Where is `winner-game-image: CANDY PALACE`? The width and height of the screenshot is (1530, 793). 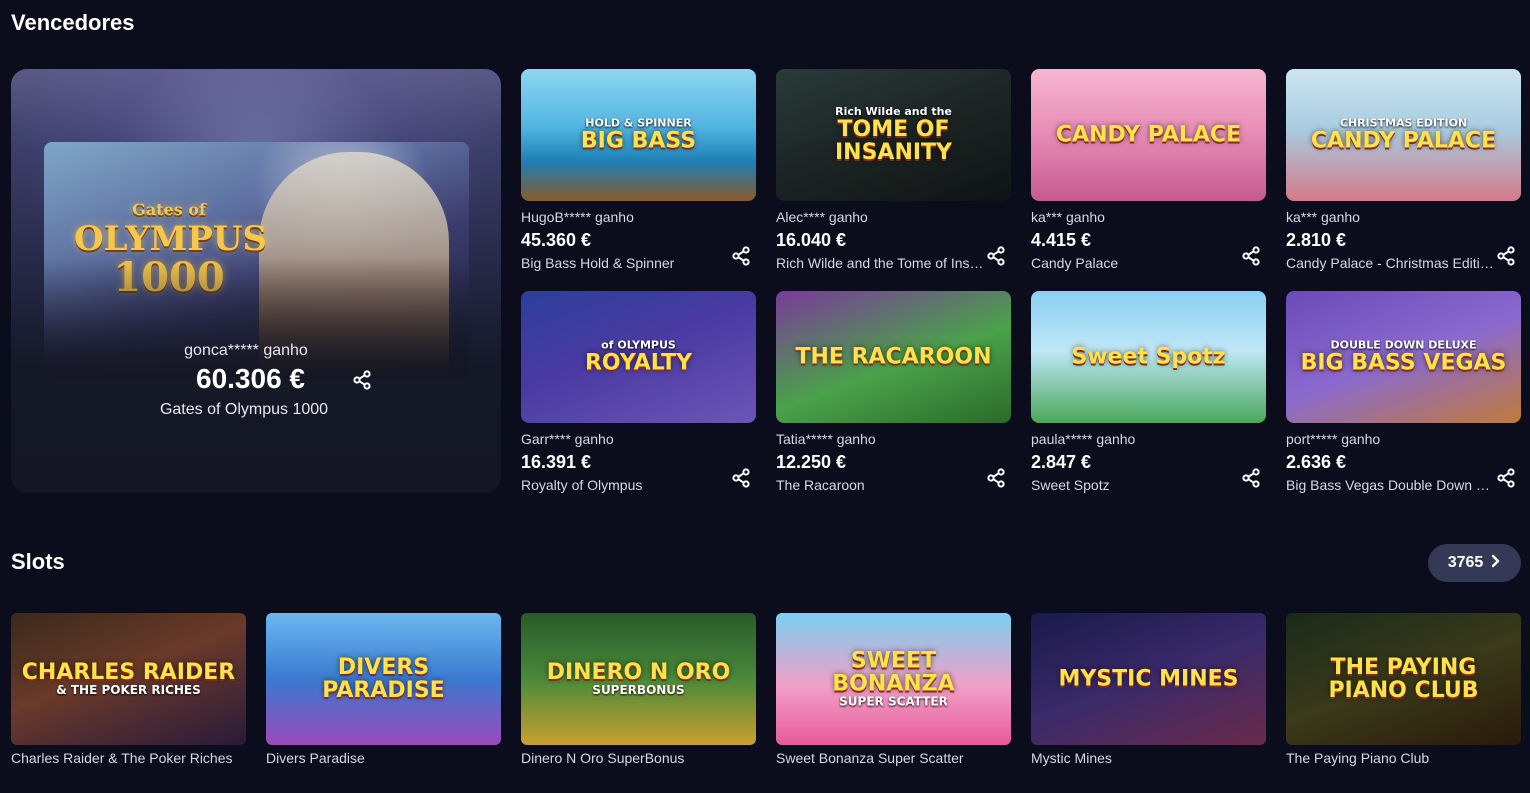
winner-game-image: CANDY PALACE is located at coordinates (1148, 135).